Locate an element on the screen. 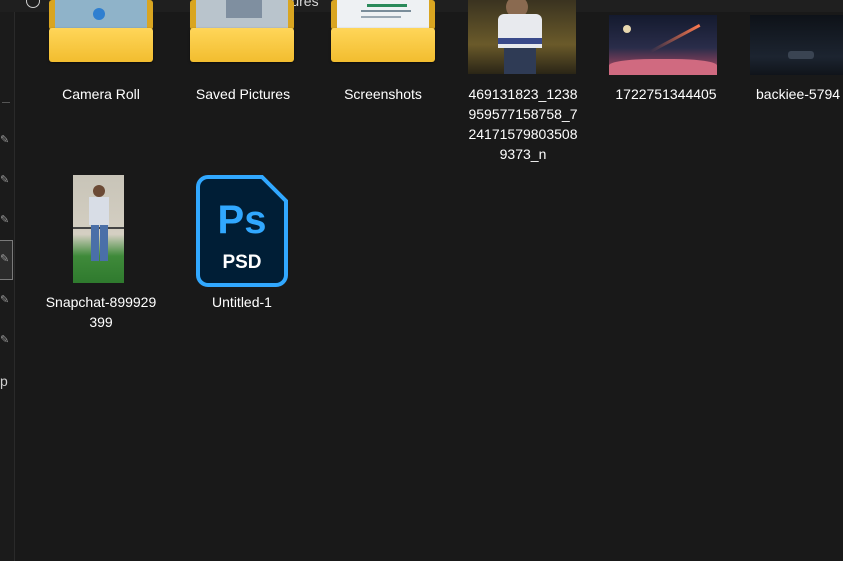 Image resolution: width=843 pixels, height=561 pixels. item-label: Camera Roll is located at coordinates (101, 94).